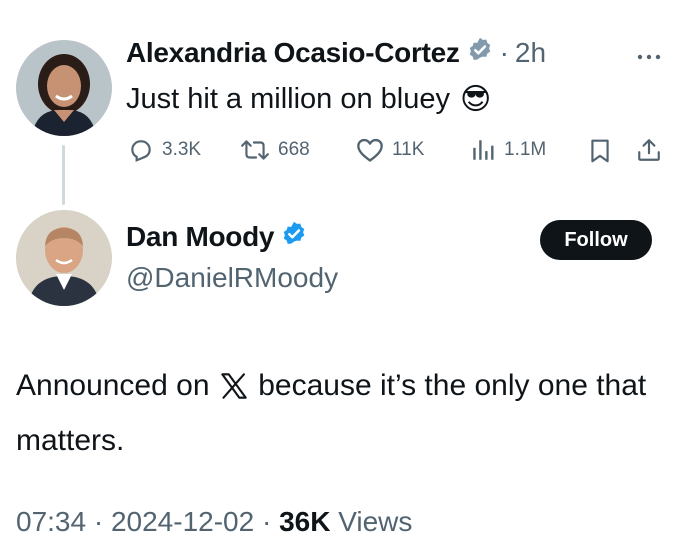 This screenshot has width=680, height=554. I want to click on follow-button: Follow, so click(596, 240).